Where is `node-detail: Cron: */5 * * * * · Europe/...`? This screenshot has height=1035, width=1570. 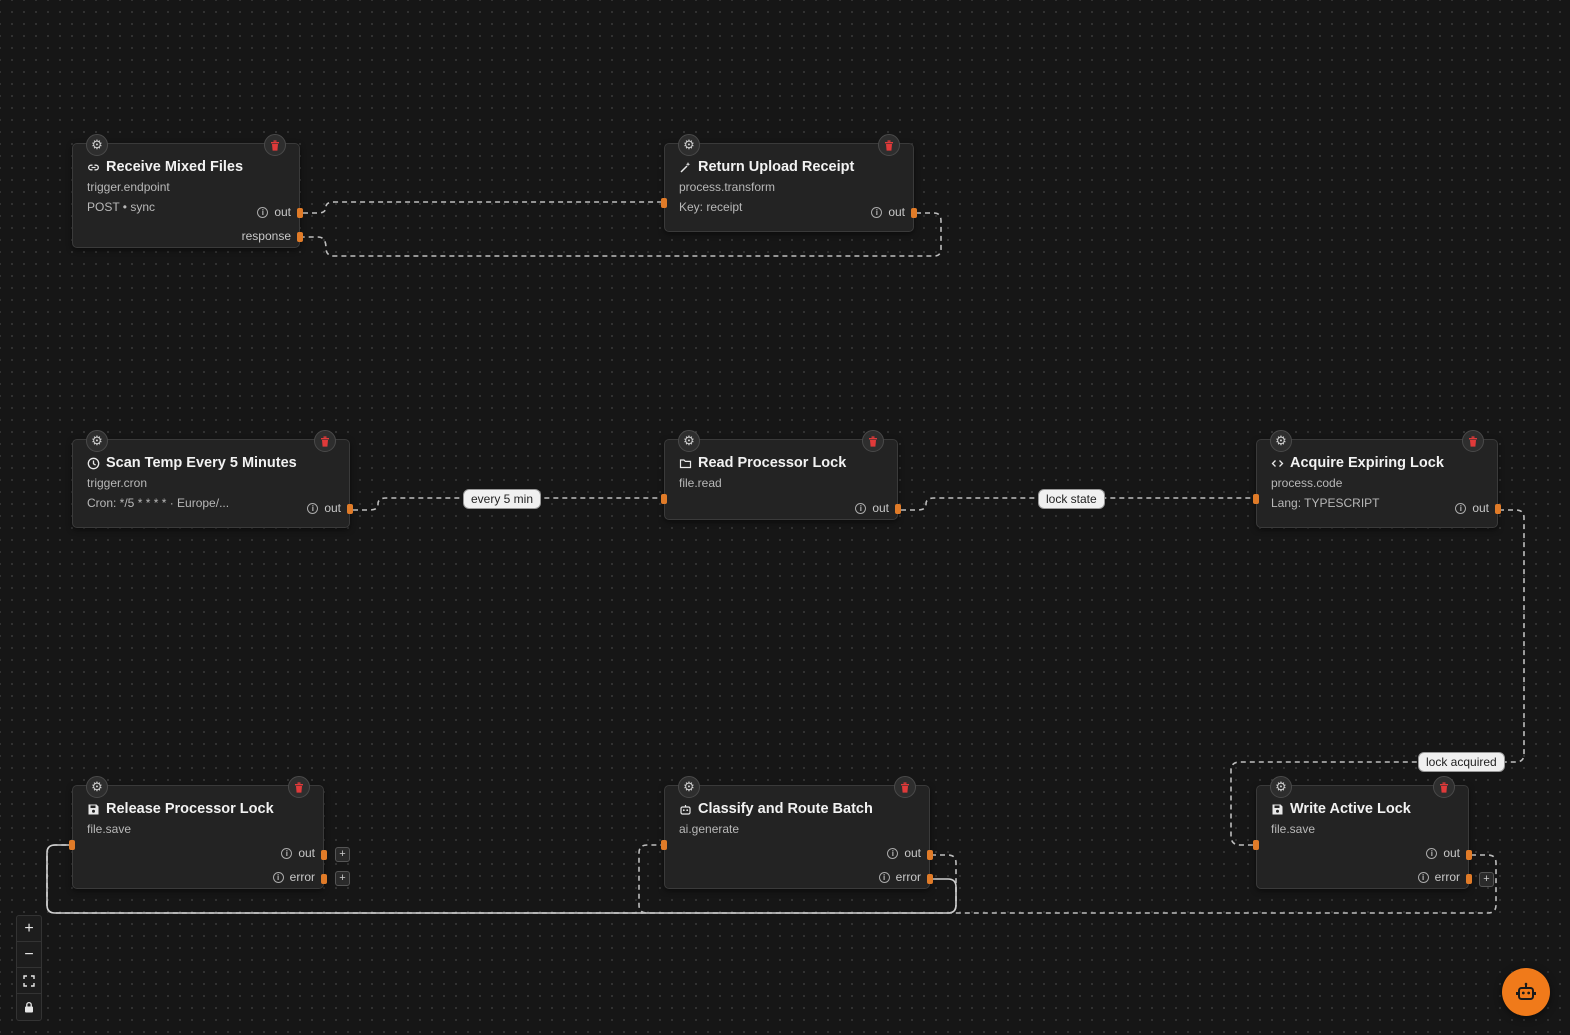
node-detail: Cron: */5 * * * * · Europe/... is located at coordinates (158, 503).